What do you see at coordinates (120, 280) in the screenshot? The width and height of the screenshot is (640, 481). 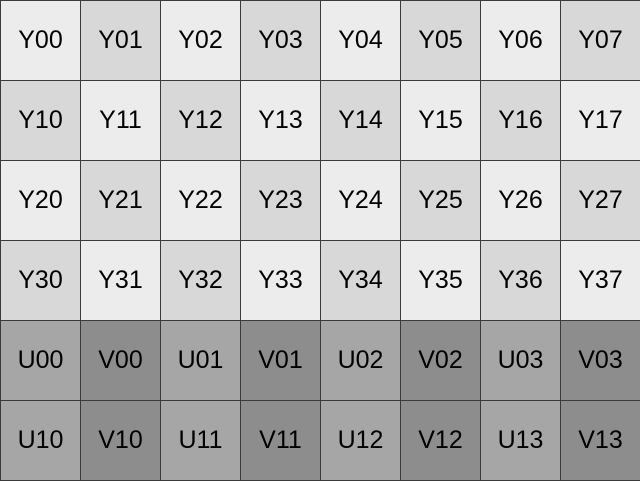 I see `grid-cell: Y31` at bounding box center [120, 280].